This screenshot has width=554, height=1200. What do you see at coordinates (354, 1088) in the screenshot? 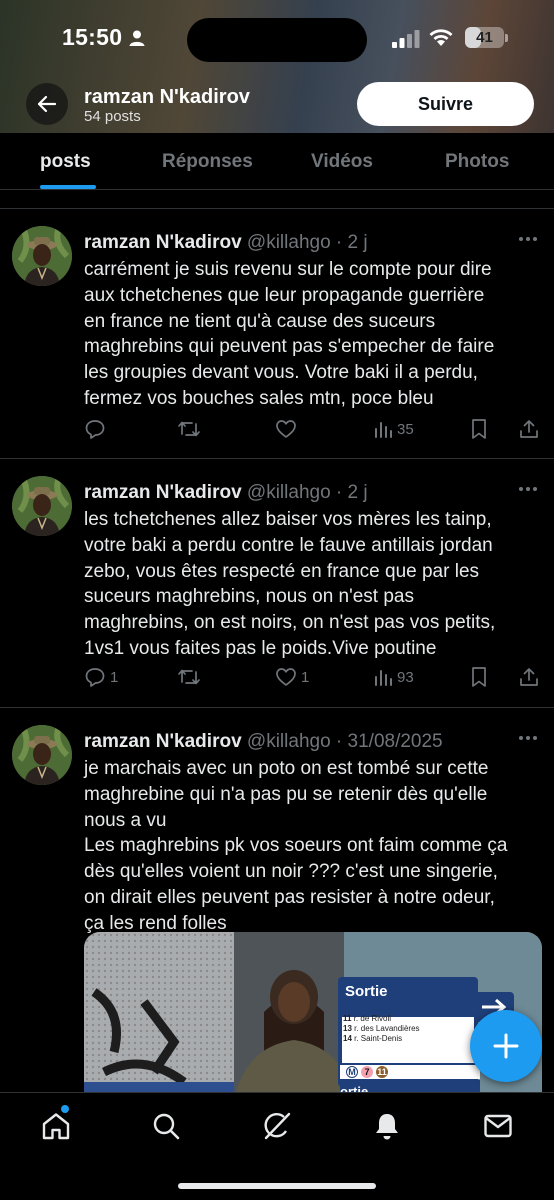
I see `sign-bottom-text: ortie` at bounding box center [354, 1088].